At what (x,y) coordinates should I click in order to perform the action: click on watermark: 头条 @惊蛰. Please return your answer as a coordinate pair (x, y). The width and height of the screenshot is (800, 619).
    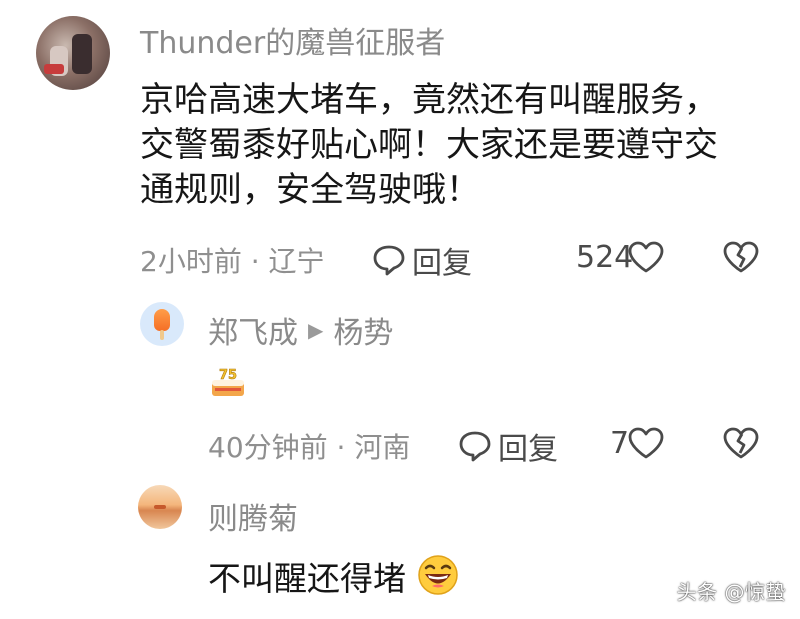
    Looking at the image, I should click on (731, 592).